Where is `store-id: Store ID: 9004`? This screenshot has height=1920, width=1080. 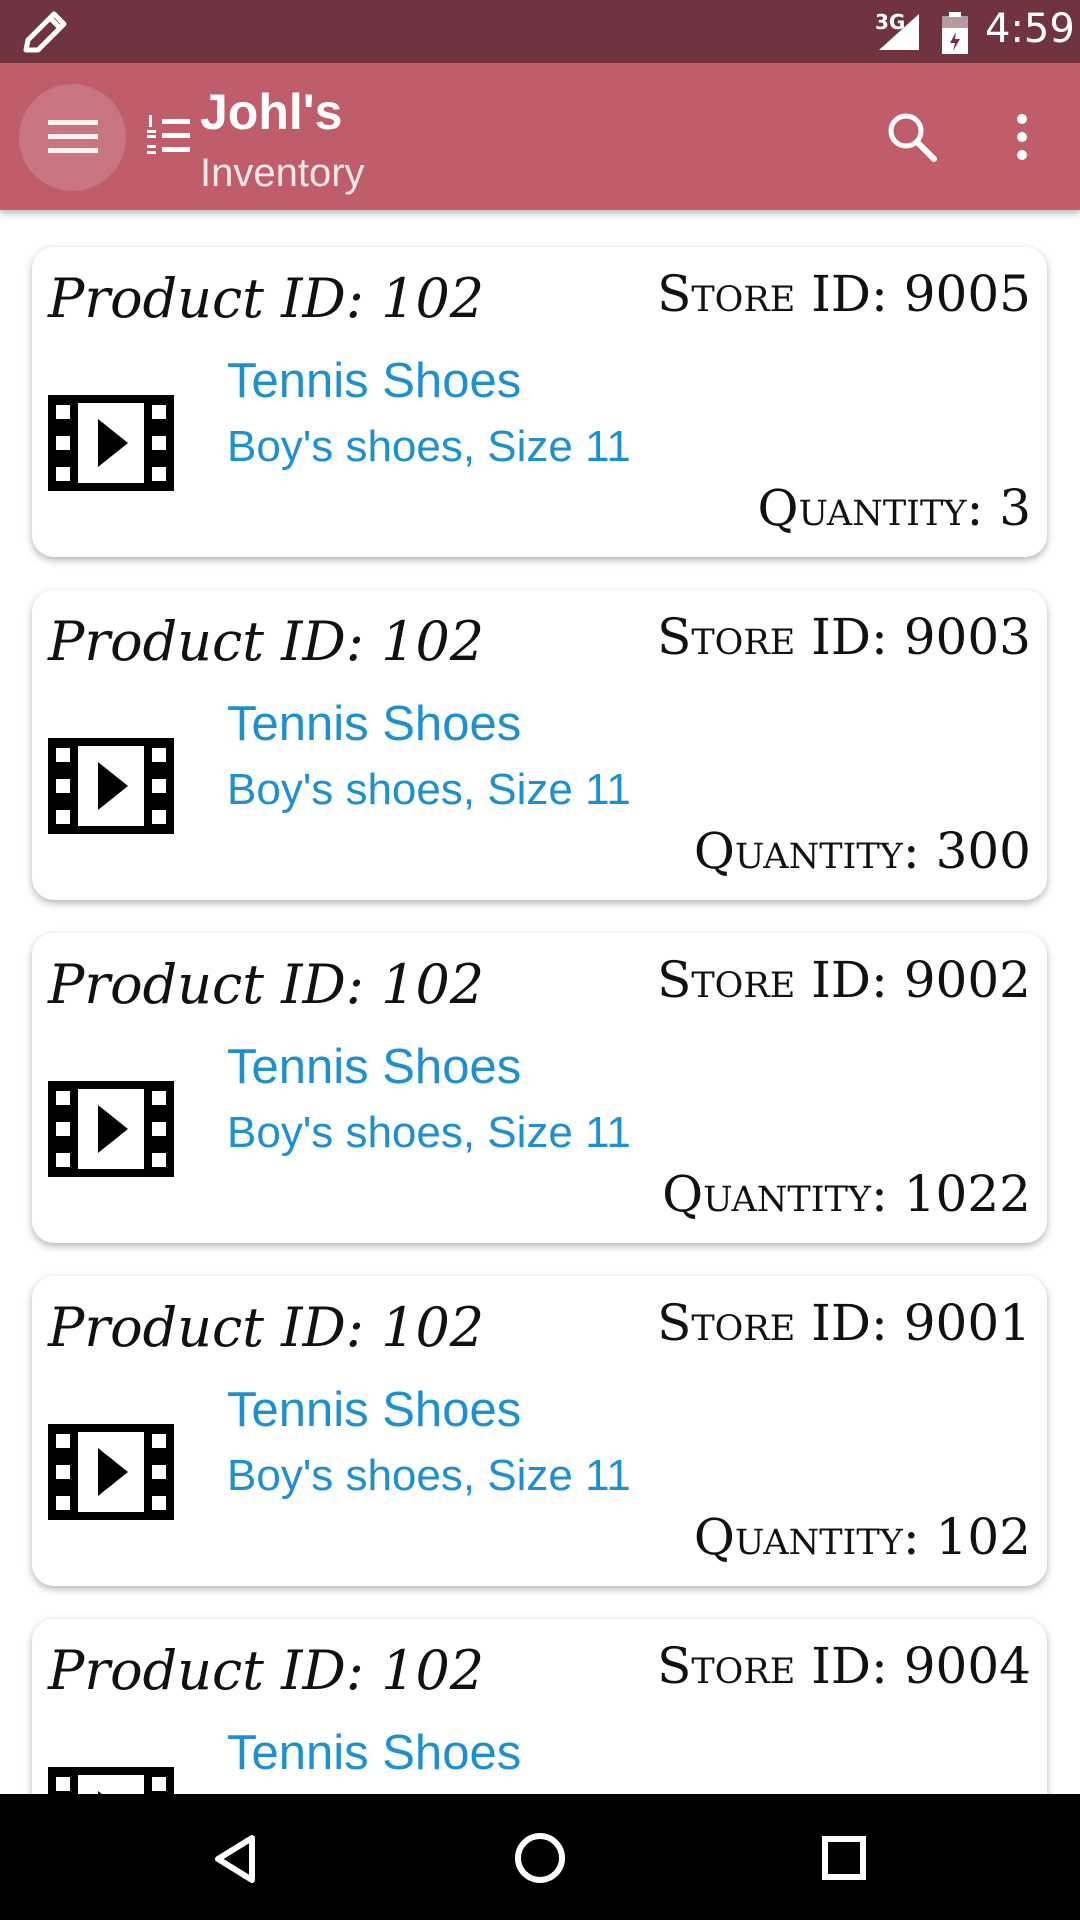
store-id: Store ID: 9004 is located at coordinates (844, 1666).